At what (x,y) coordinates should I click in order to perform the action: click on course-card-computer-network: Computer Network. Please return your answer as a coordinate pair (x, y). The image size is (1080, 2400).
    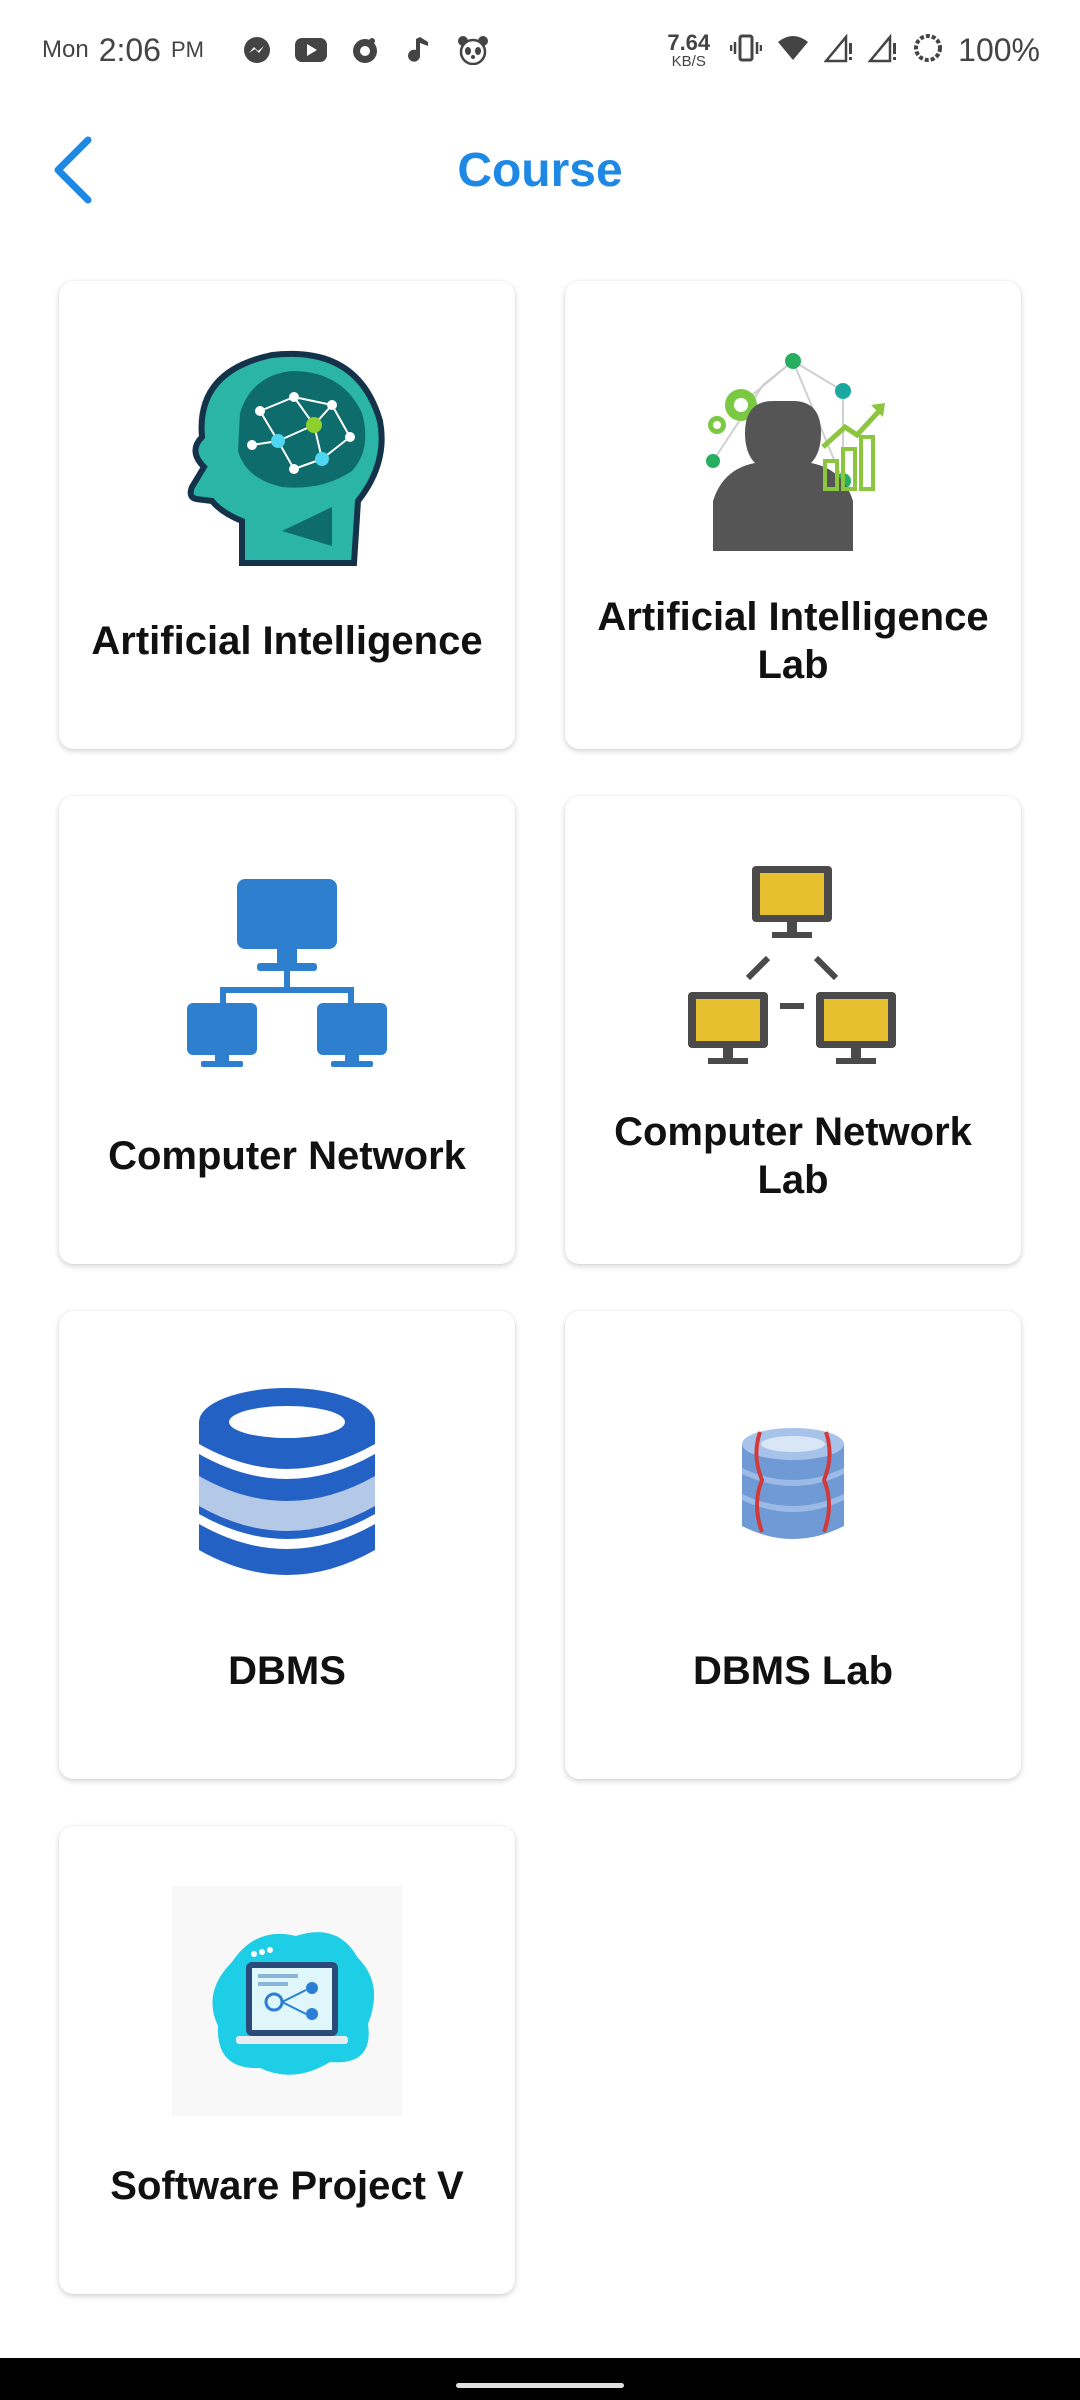
    Looking at the image, I should click on (287, 1030).